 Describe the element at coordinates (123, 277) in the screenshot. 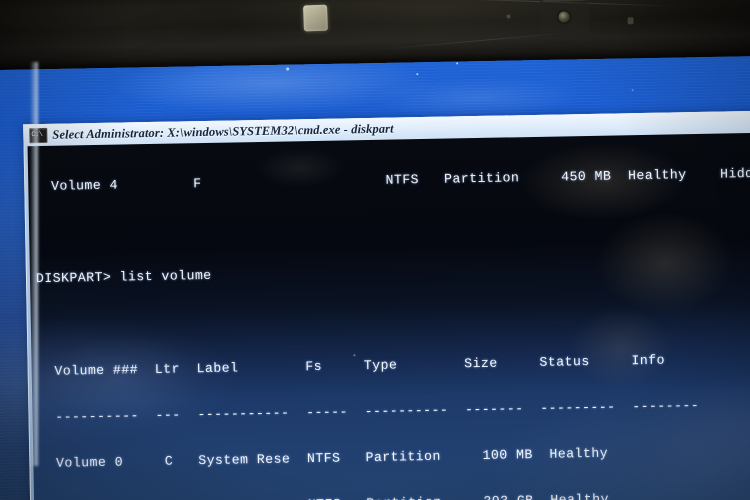

I see `command-line: DISKPART> list volume` at that location.